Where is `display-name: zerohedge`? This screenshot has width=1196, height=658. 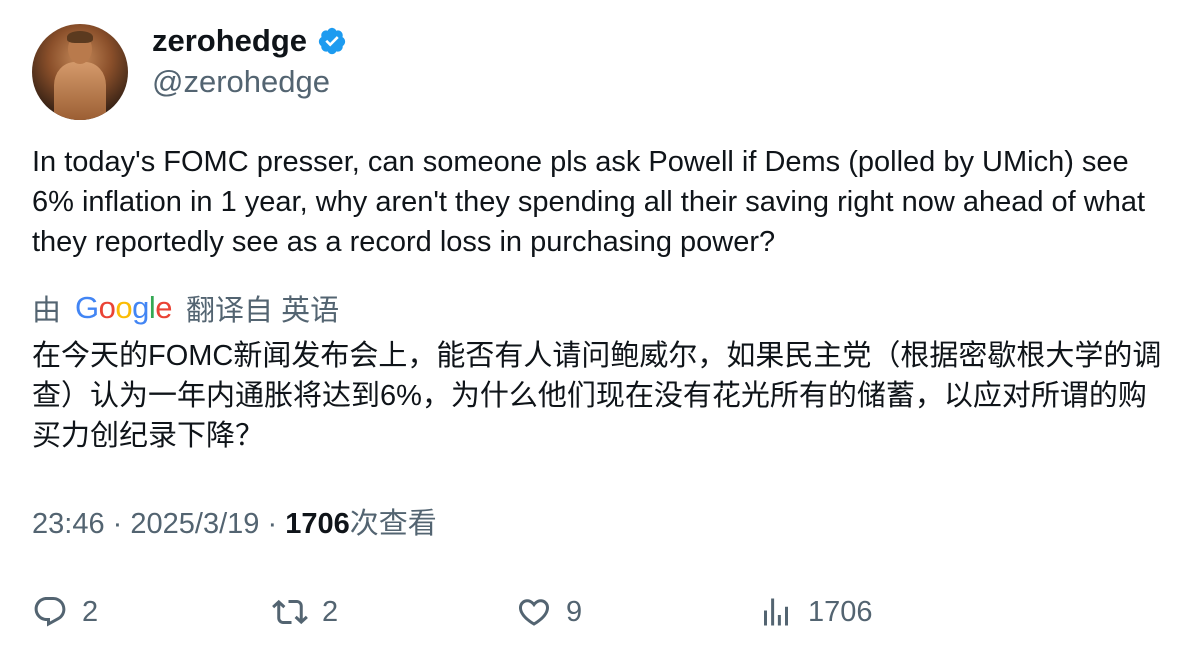 display-name: zerohedge is located at coordinates (229, 41).